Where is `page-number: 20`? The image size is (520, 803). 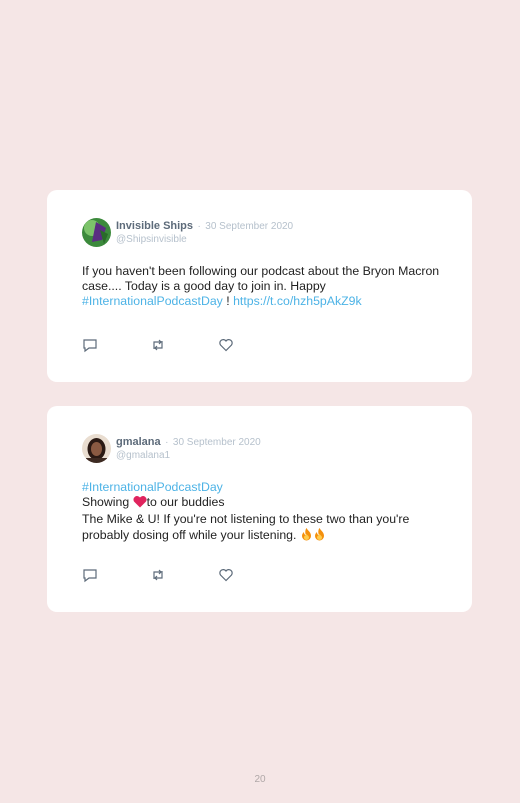
page-number: 20 is located at coordinates (260, 779).